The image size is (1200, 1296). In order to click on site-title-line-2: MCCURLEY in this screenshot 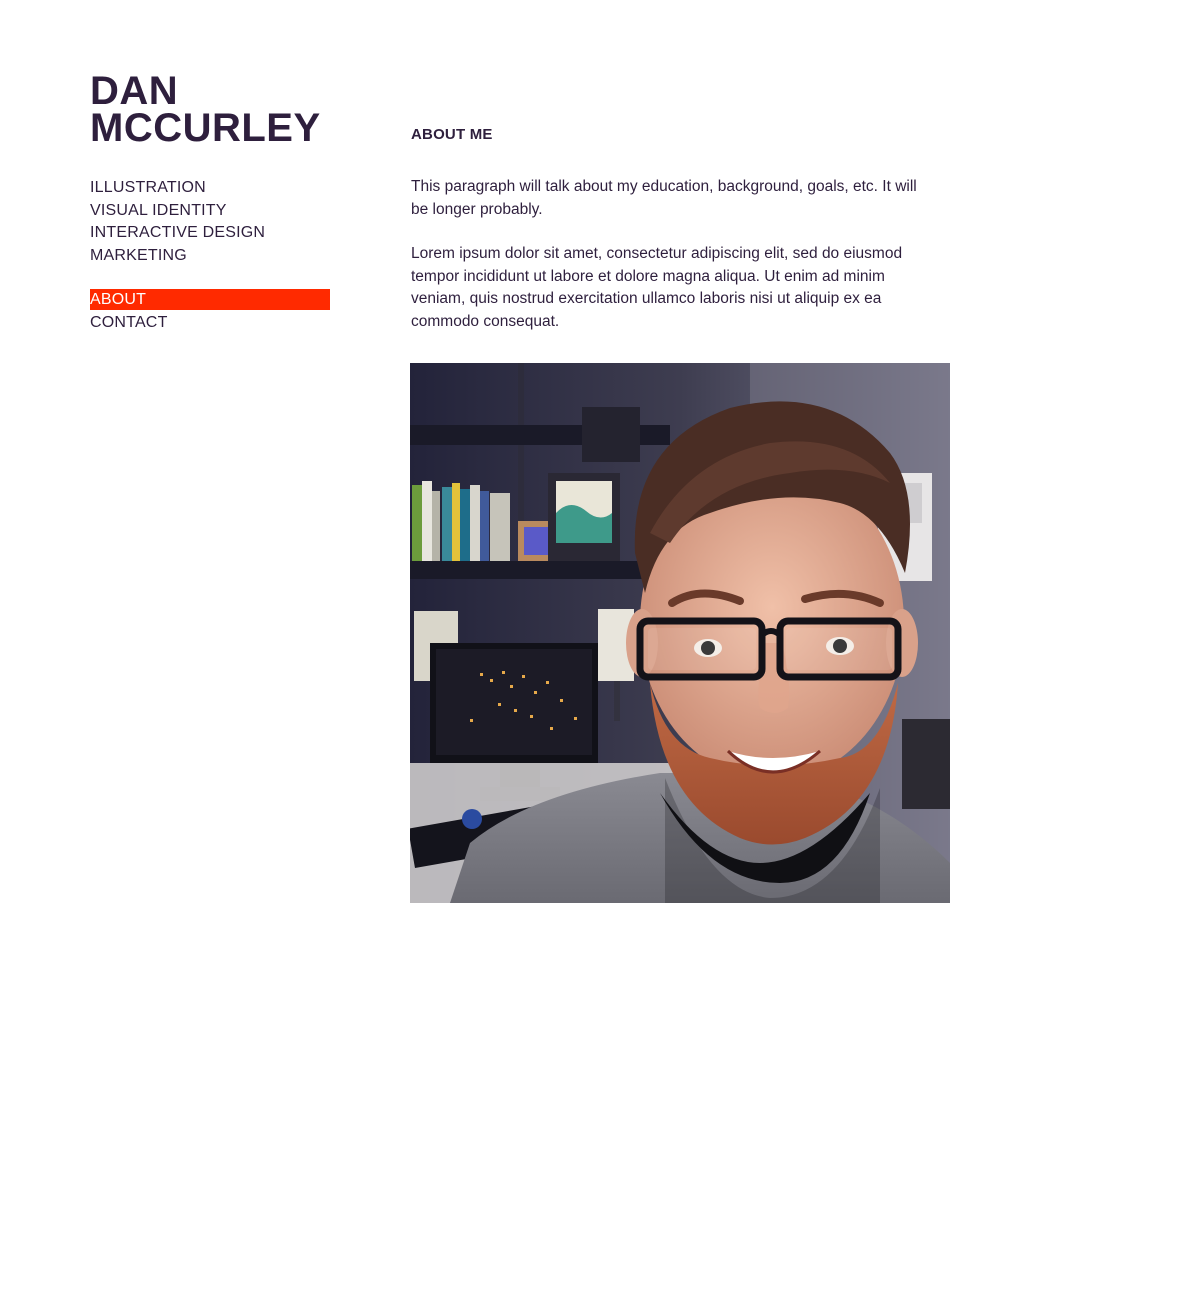, I will do `click(205, 128)`.